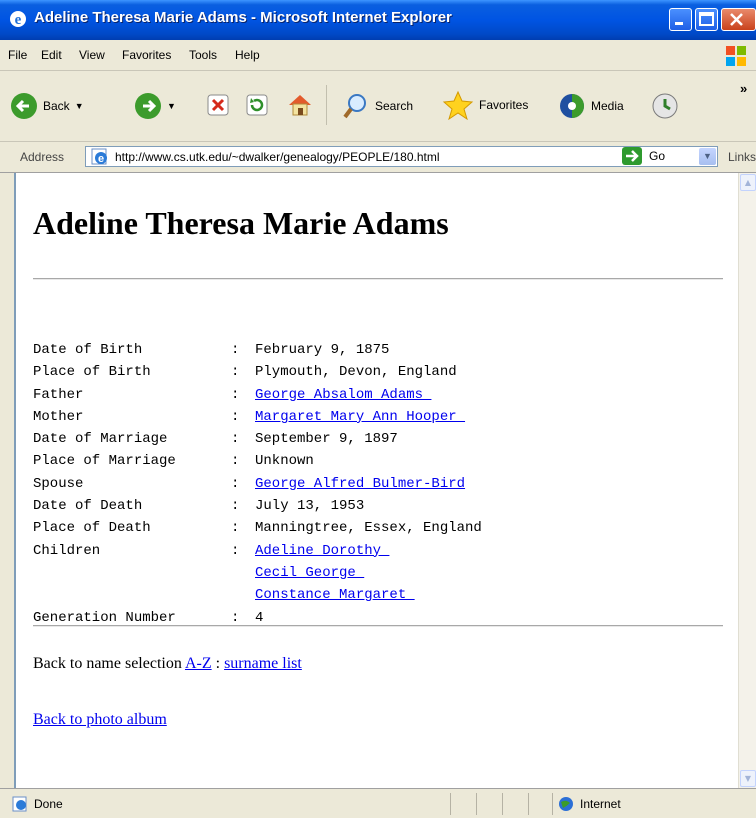 This screenshot has width=756, height=818. Describe the element at coordinates (42, 157) in the screenshot. I see `address-label: Address` at that location.